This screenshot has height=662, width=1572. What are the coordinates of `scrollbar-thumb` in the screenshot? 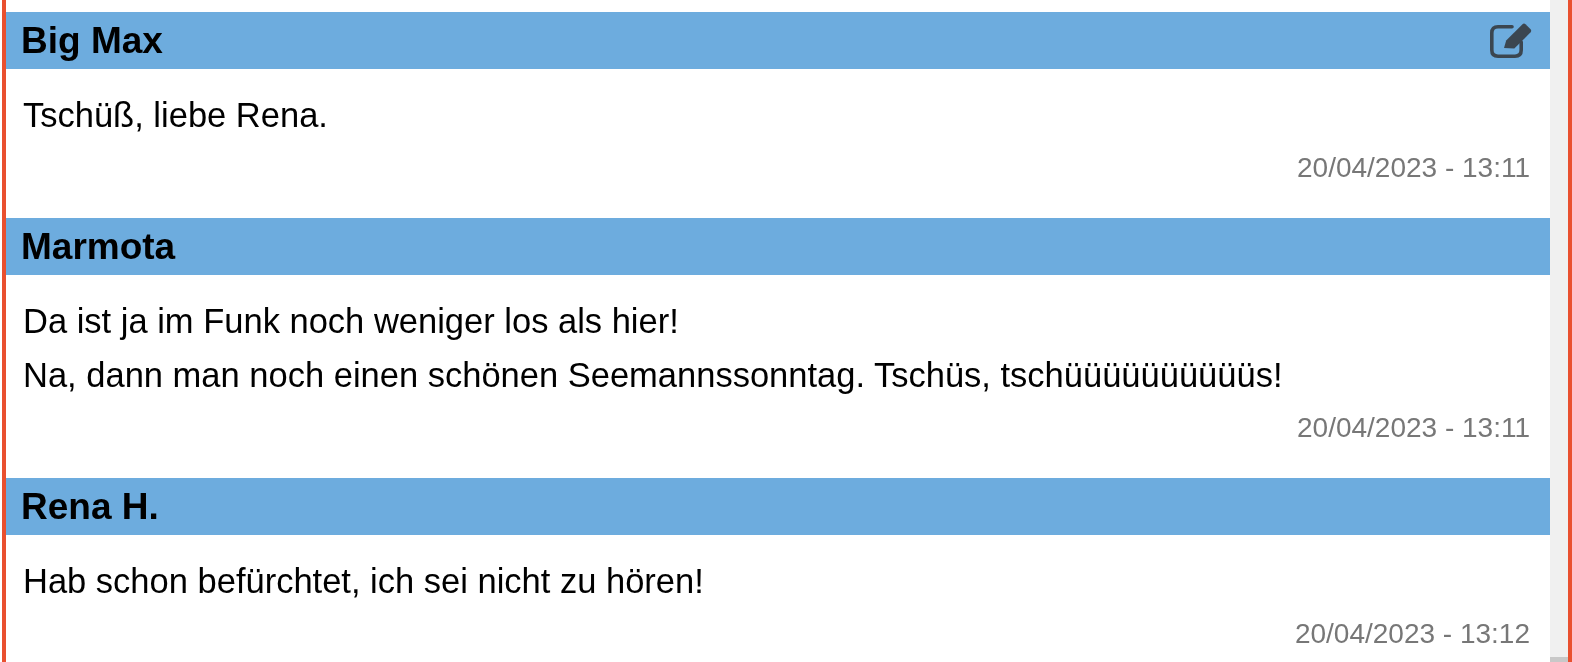 It's located at (1559, 659).